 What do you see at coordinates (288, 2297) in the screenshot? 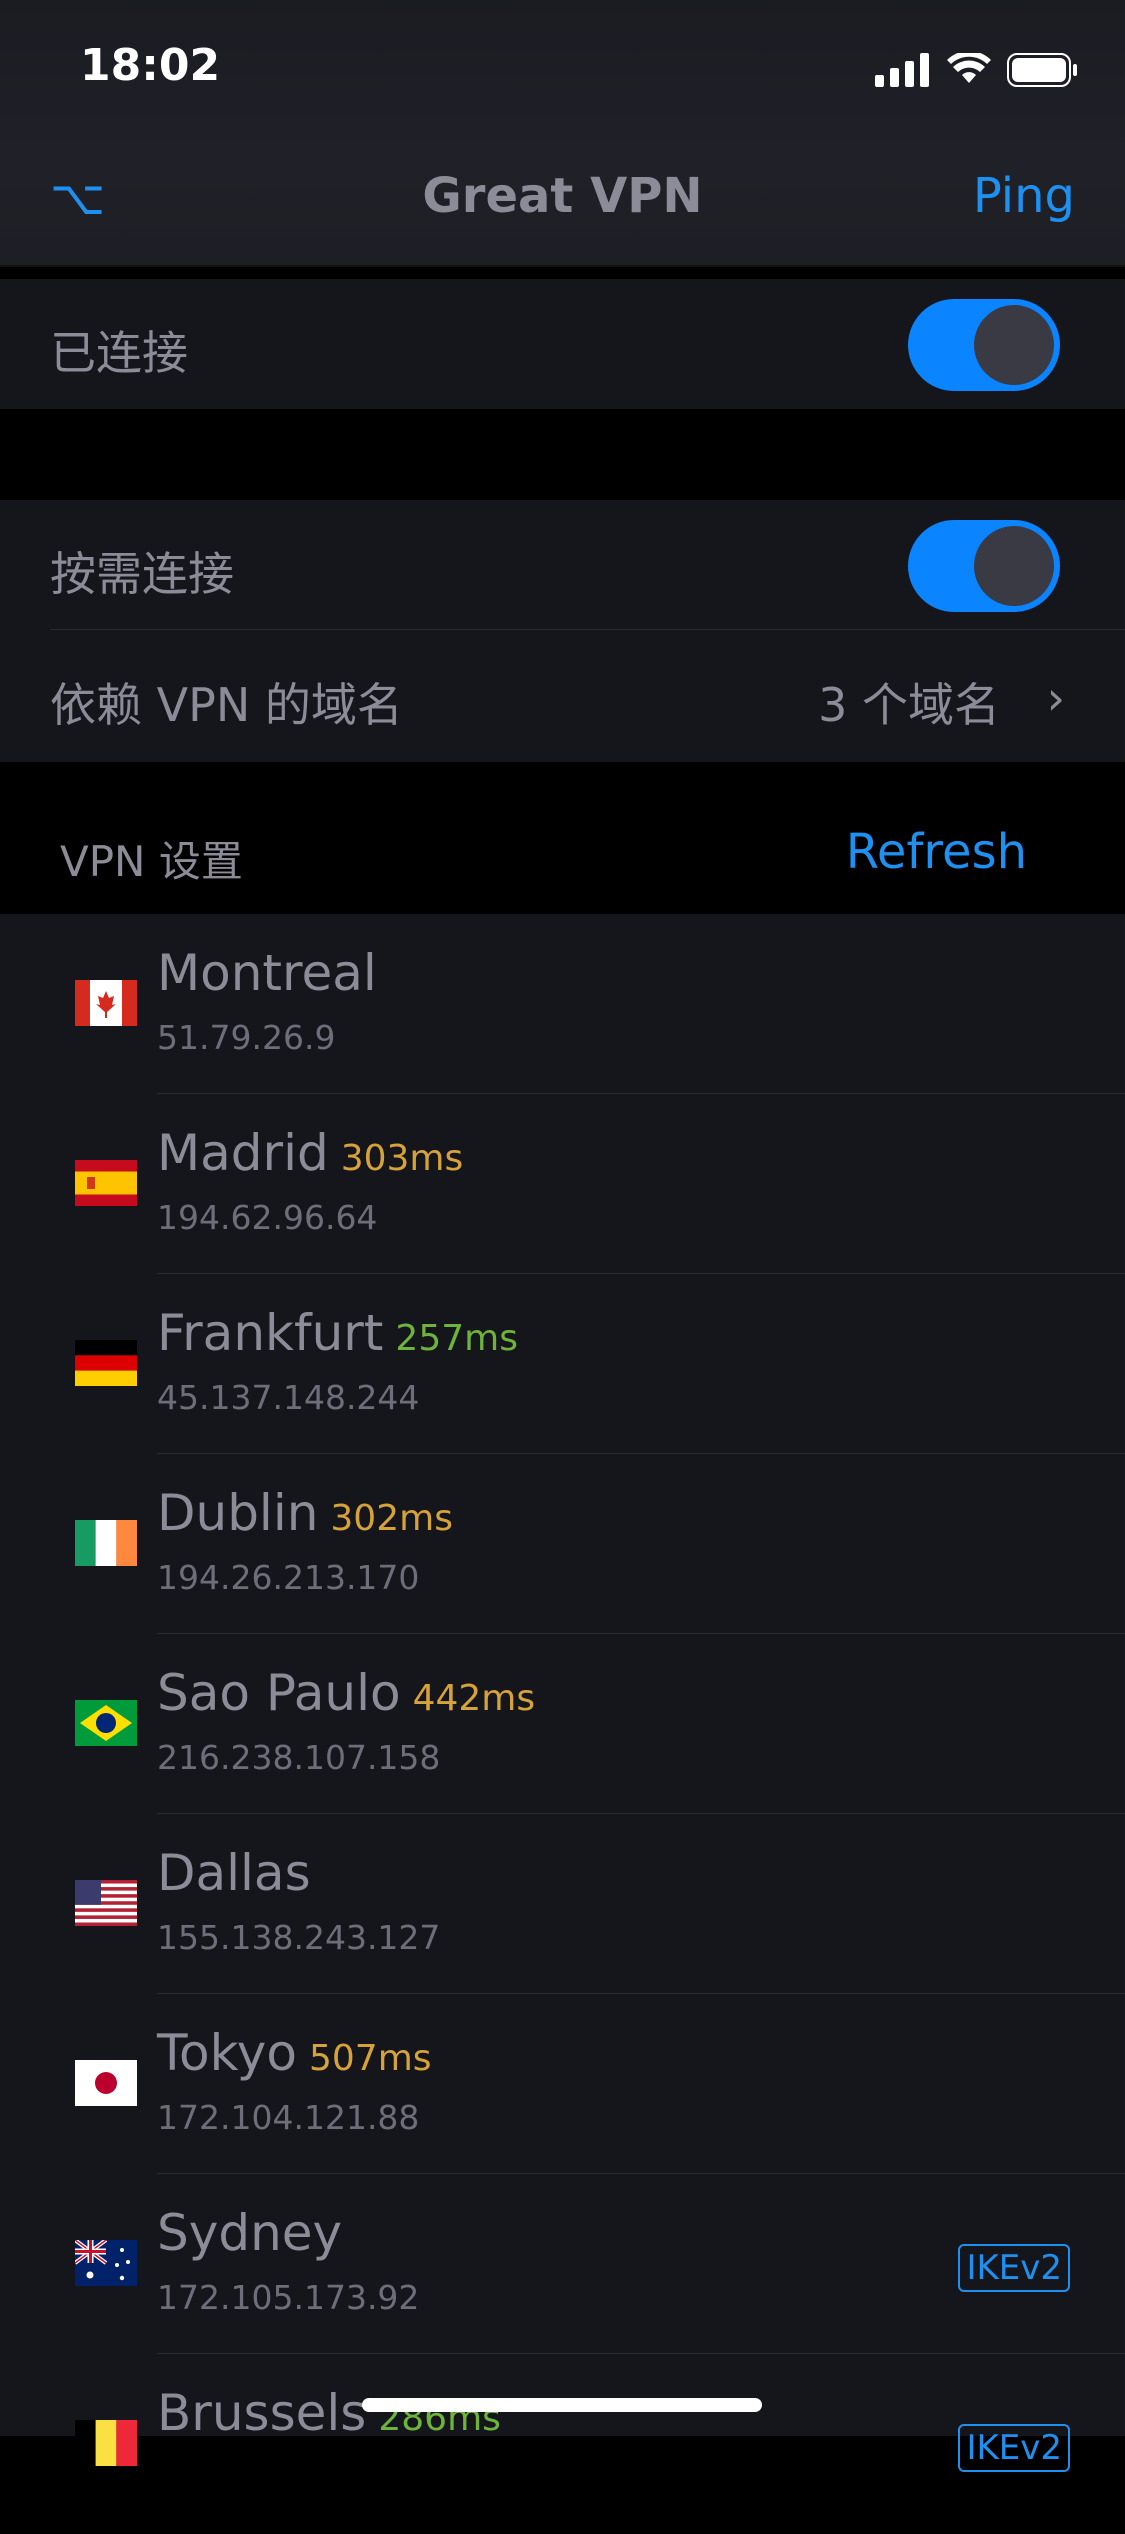
I see `server-ip: 172.105.173.92` at bounding box center [288, 2297].